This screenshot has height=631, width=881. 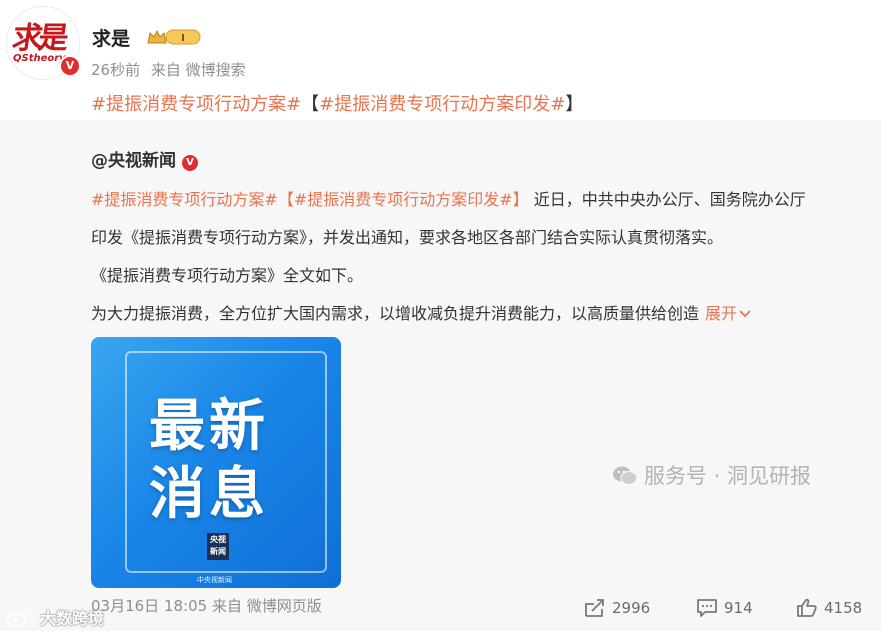 What do you see at coordinates (594, 608) in the screenshot?
I see `share-icon` at bounding box center [594, 608].